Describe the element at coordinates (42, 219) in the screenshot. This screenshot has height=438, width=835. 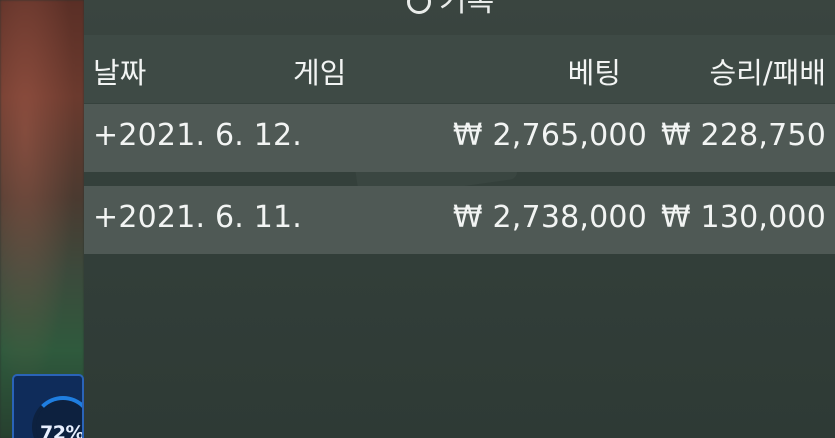
I see `game-background` at that location.